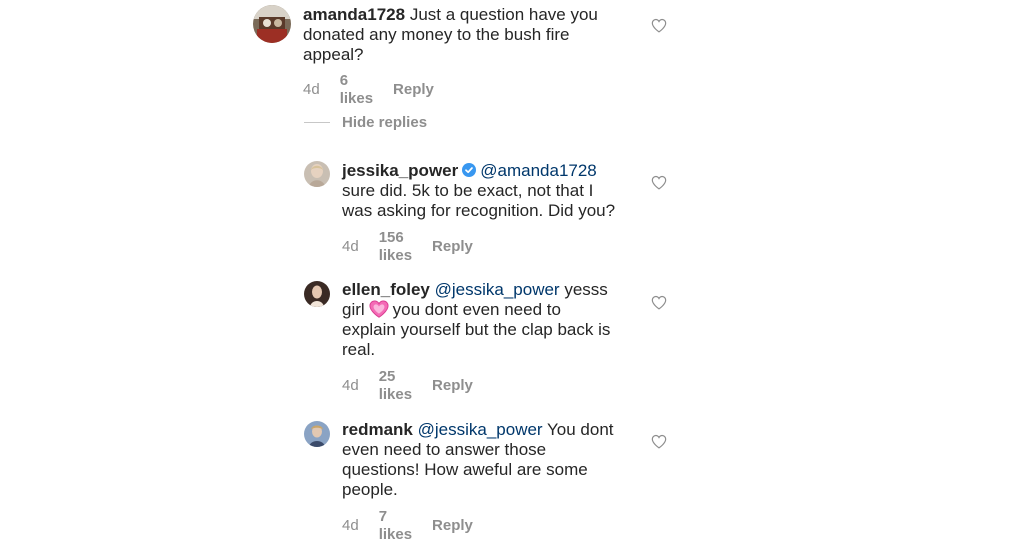 The image size is (1024, 546). What do you see at coordinates (395, 526) in the screenshot?
I see `likes-count: 7 likes` at bounding box center [395, 526].